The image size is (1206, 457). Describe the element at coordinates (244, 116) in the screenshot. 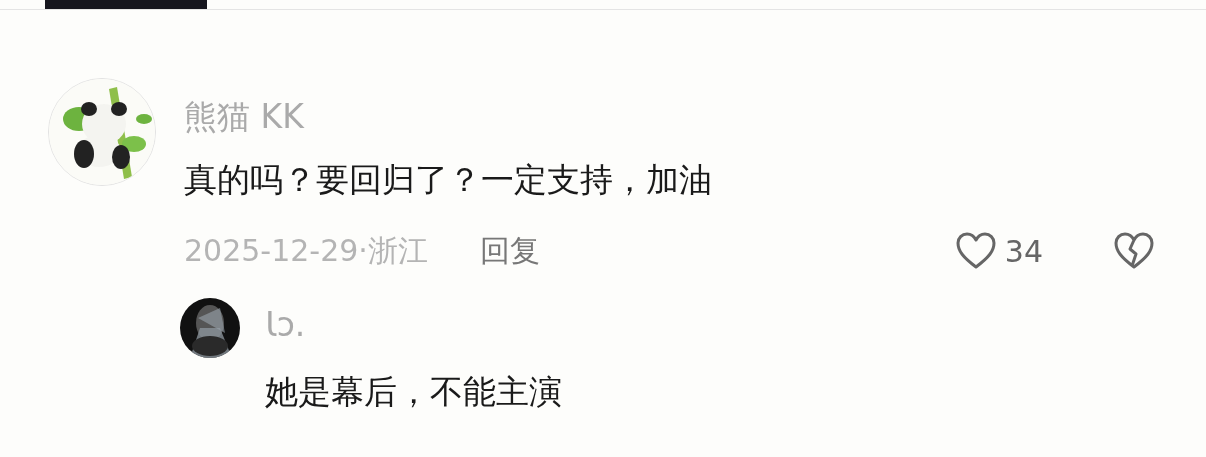

I see `username: 熊猫 KK` at that location.